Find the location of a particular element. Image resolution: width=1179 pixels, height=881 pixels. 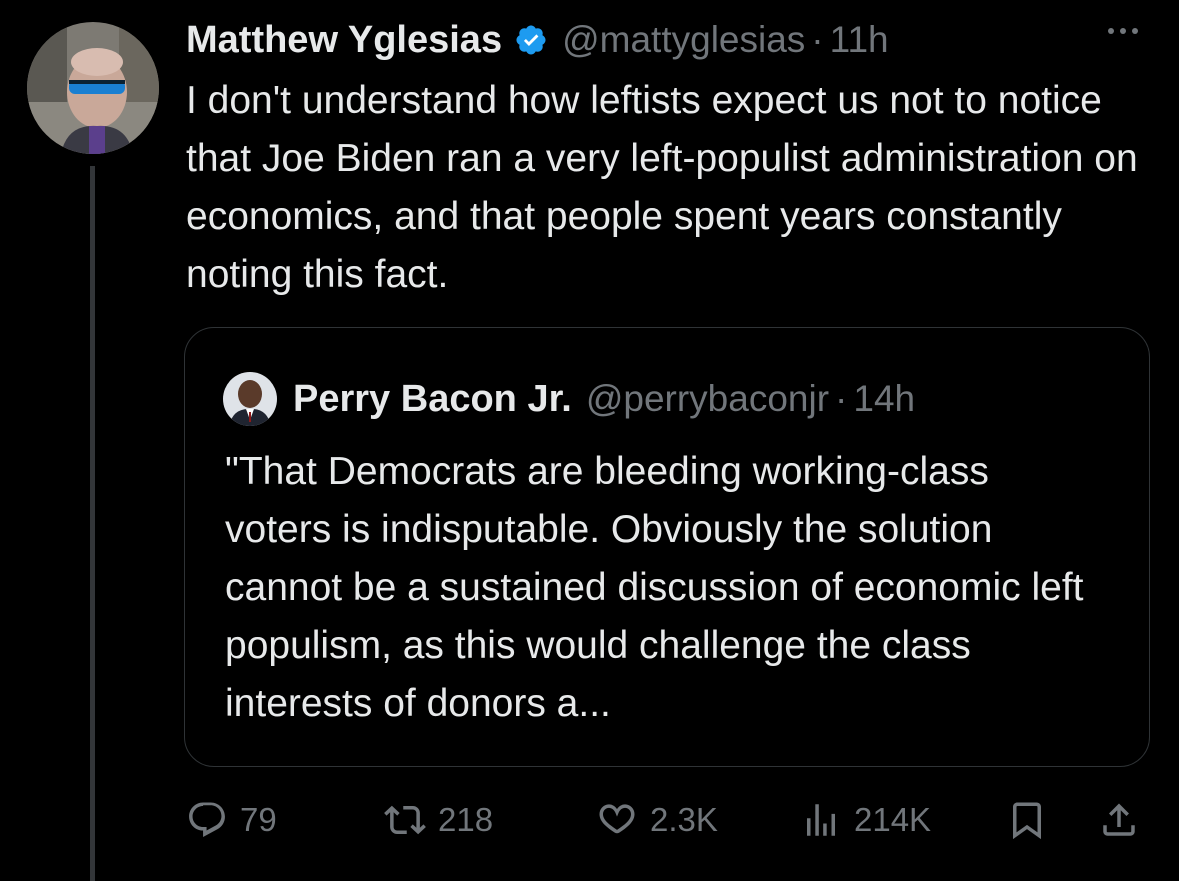

author-handle: @mattyglesias is located at coordinates (683, 40).